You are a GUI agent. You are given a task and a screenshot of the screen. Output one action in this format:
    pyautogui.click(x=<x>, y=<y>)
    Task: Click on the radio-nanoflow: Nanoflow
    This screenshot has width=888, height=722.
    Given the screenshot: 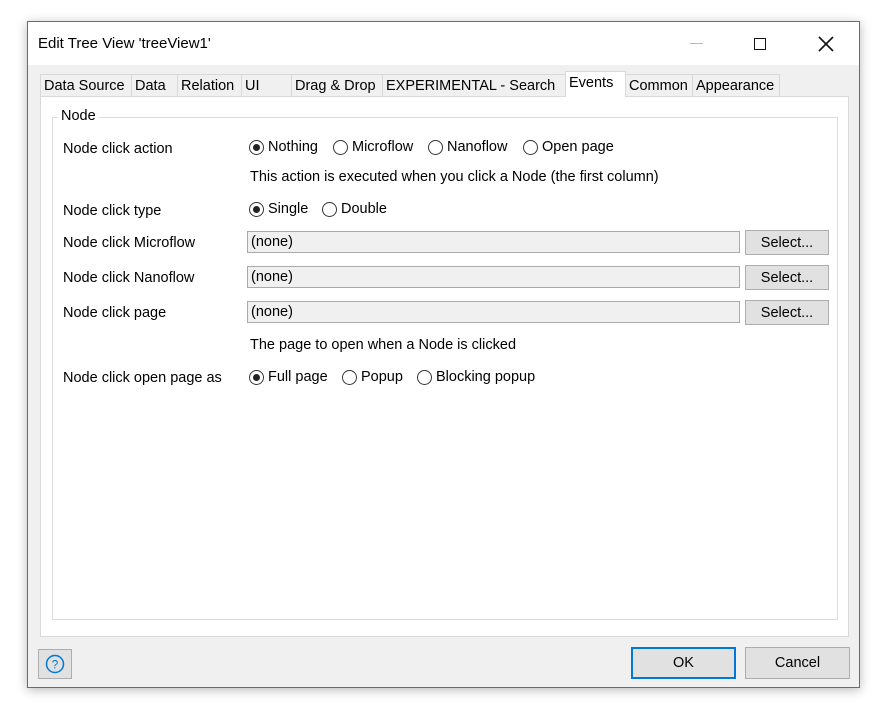 What is the action you would take?
    pyautogui.click(x=467, y=147)
    